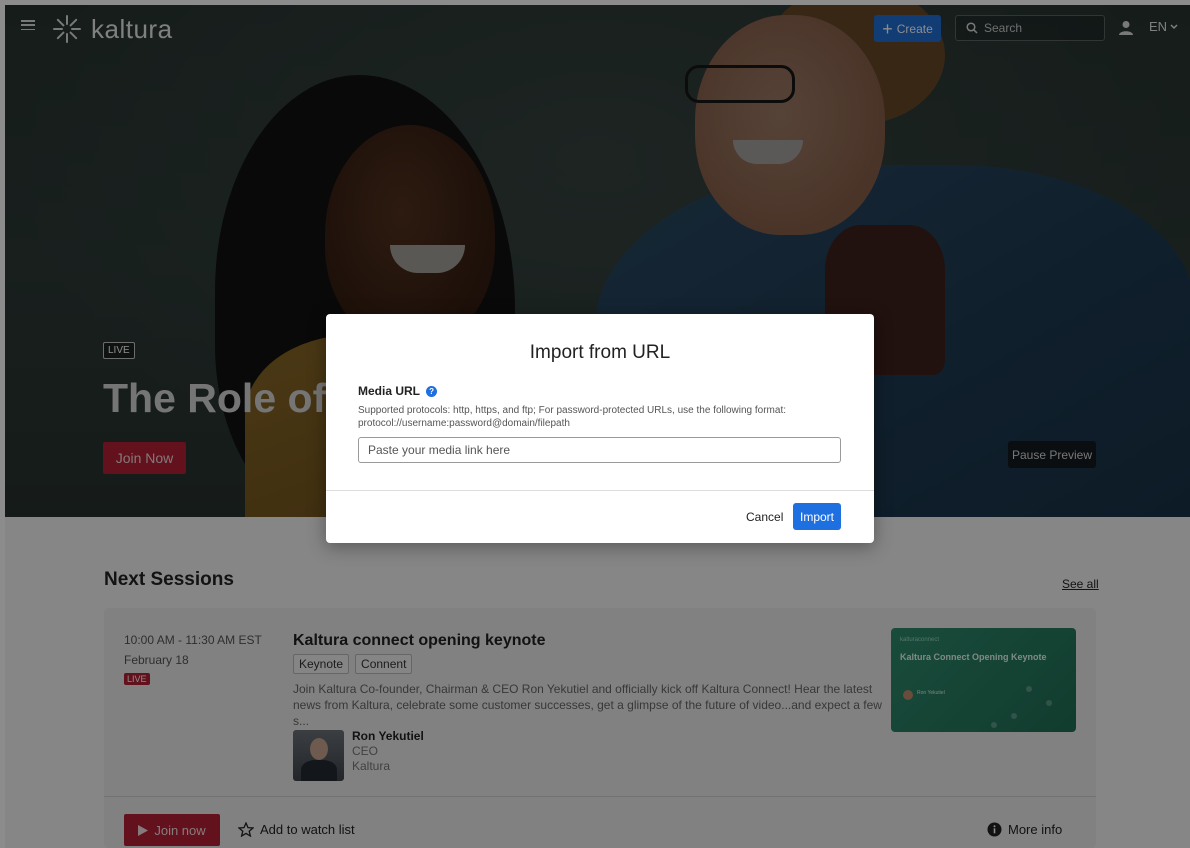 This screenshot has width=1190, height=848. I want to click on import-button: Import, so click(817, 516).